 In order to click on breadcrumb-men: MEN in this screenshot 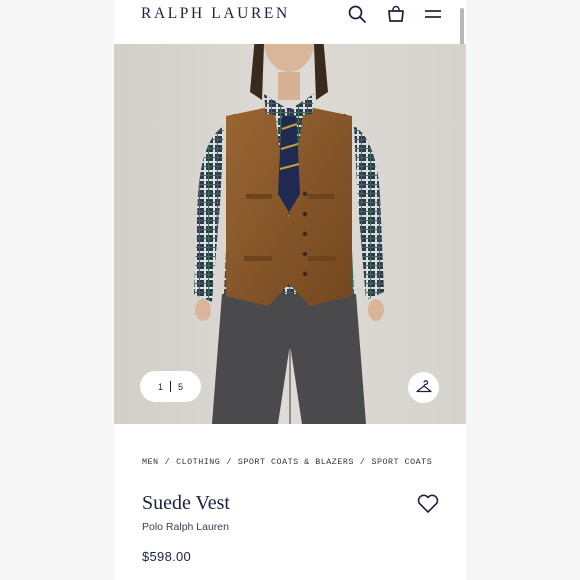, I will do `click(150, 462)`.